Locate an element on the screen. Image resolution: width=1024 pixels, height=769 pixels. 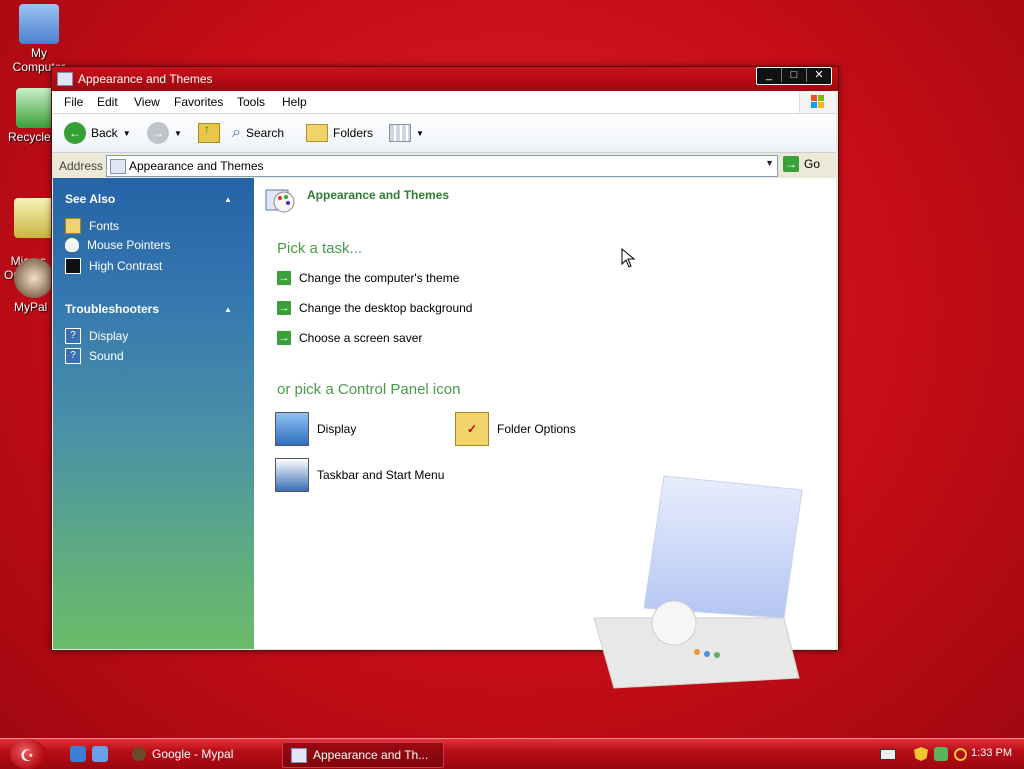
up-folder-icon: ↑ is located at coordinates (209, 132).